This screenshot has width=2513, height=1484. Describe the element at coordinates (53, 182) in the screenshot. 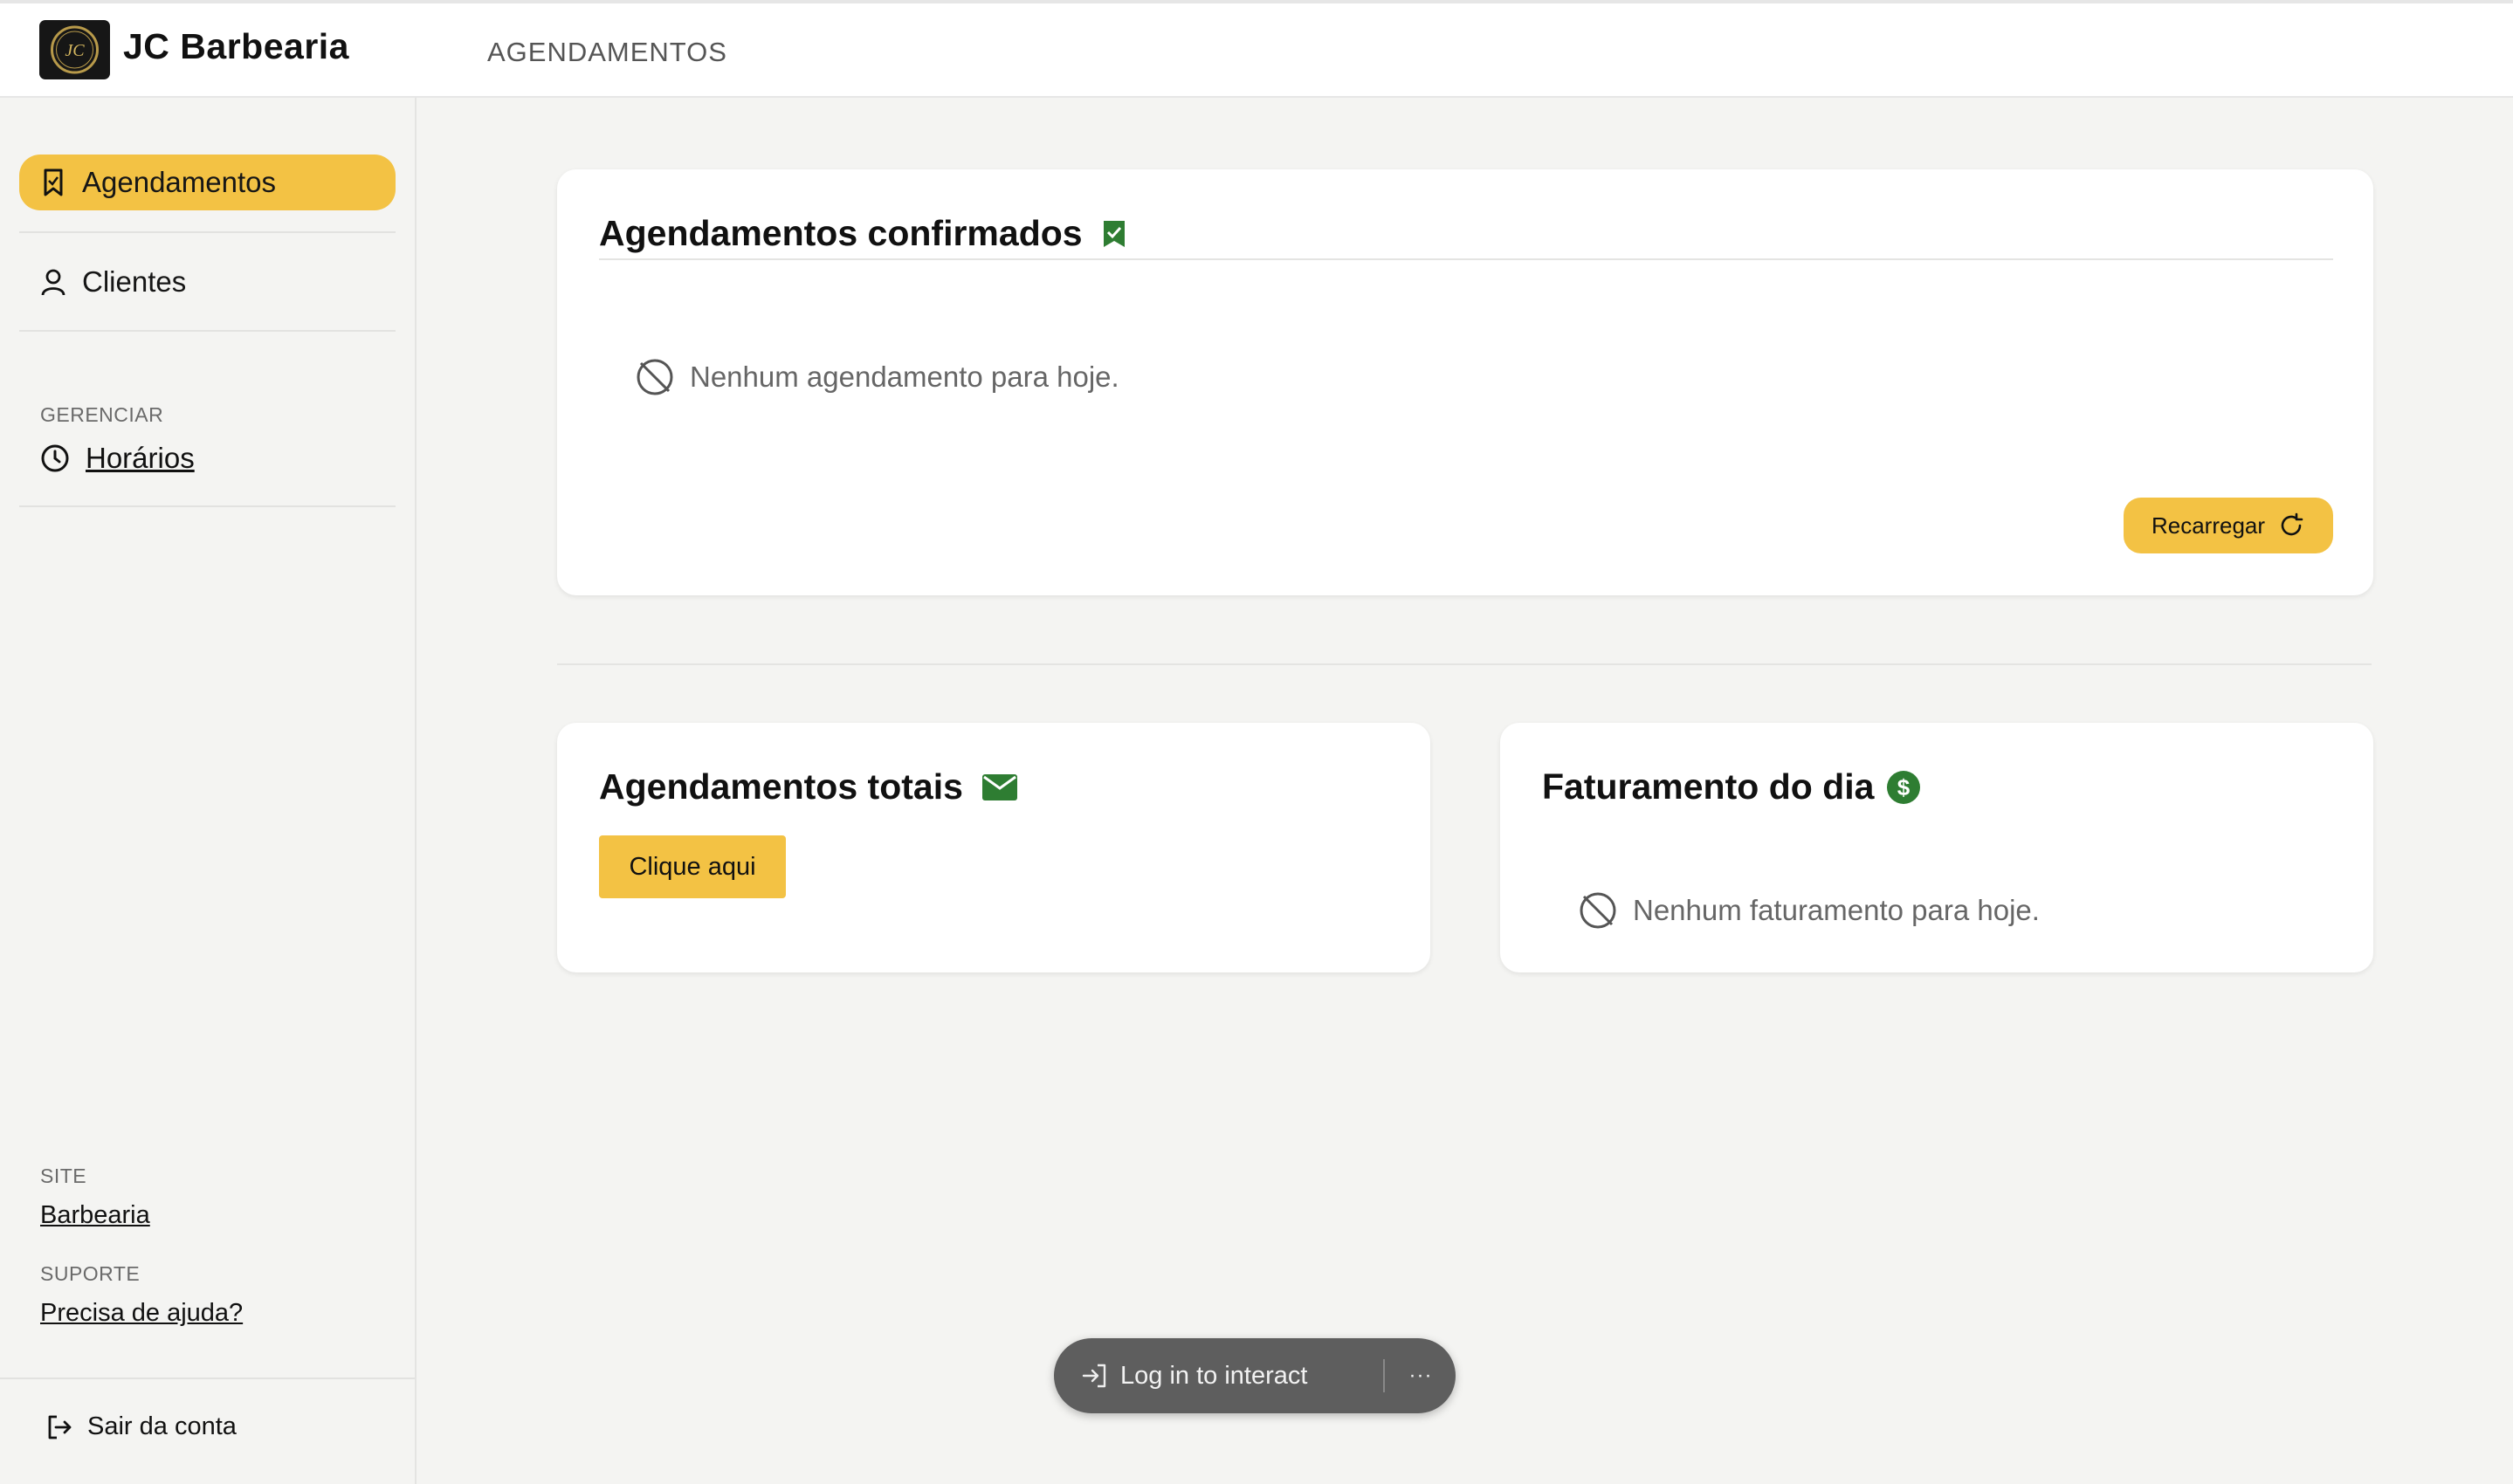

I see `bookmark-icon` at that location.